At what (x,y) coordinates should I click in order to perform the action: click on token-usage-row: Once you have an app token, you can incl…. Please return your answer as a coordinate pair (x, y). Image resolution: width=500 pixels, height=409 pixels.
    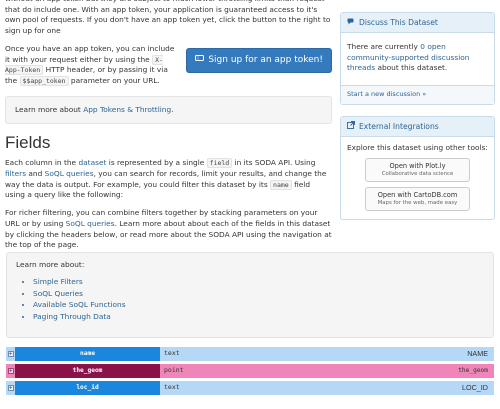
    Looking at the image, I should click on (168, 65).